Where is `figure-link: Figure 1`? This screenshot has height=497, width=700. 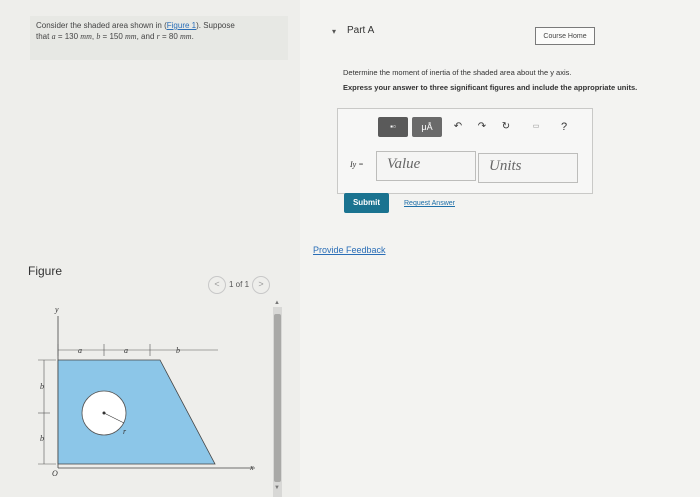 figure-link: Figure 1 is located at coordinates (181, 25).